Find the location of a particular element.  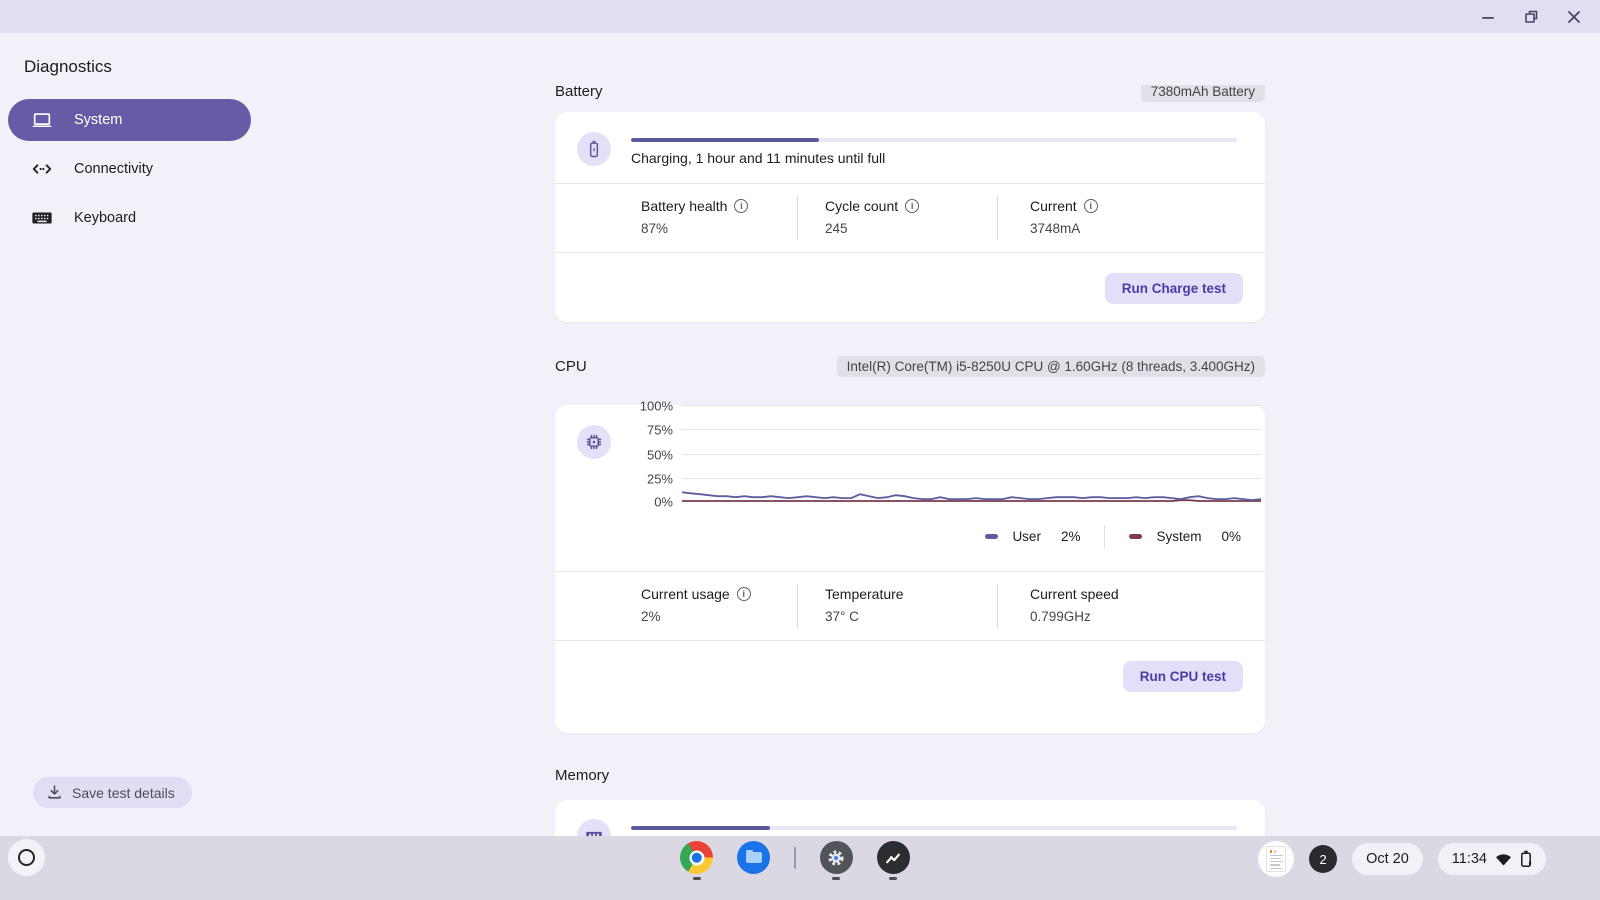

page-title: Diagnostics is located at coordinates (68, 66).